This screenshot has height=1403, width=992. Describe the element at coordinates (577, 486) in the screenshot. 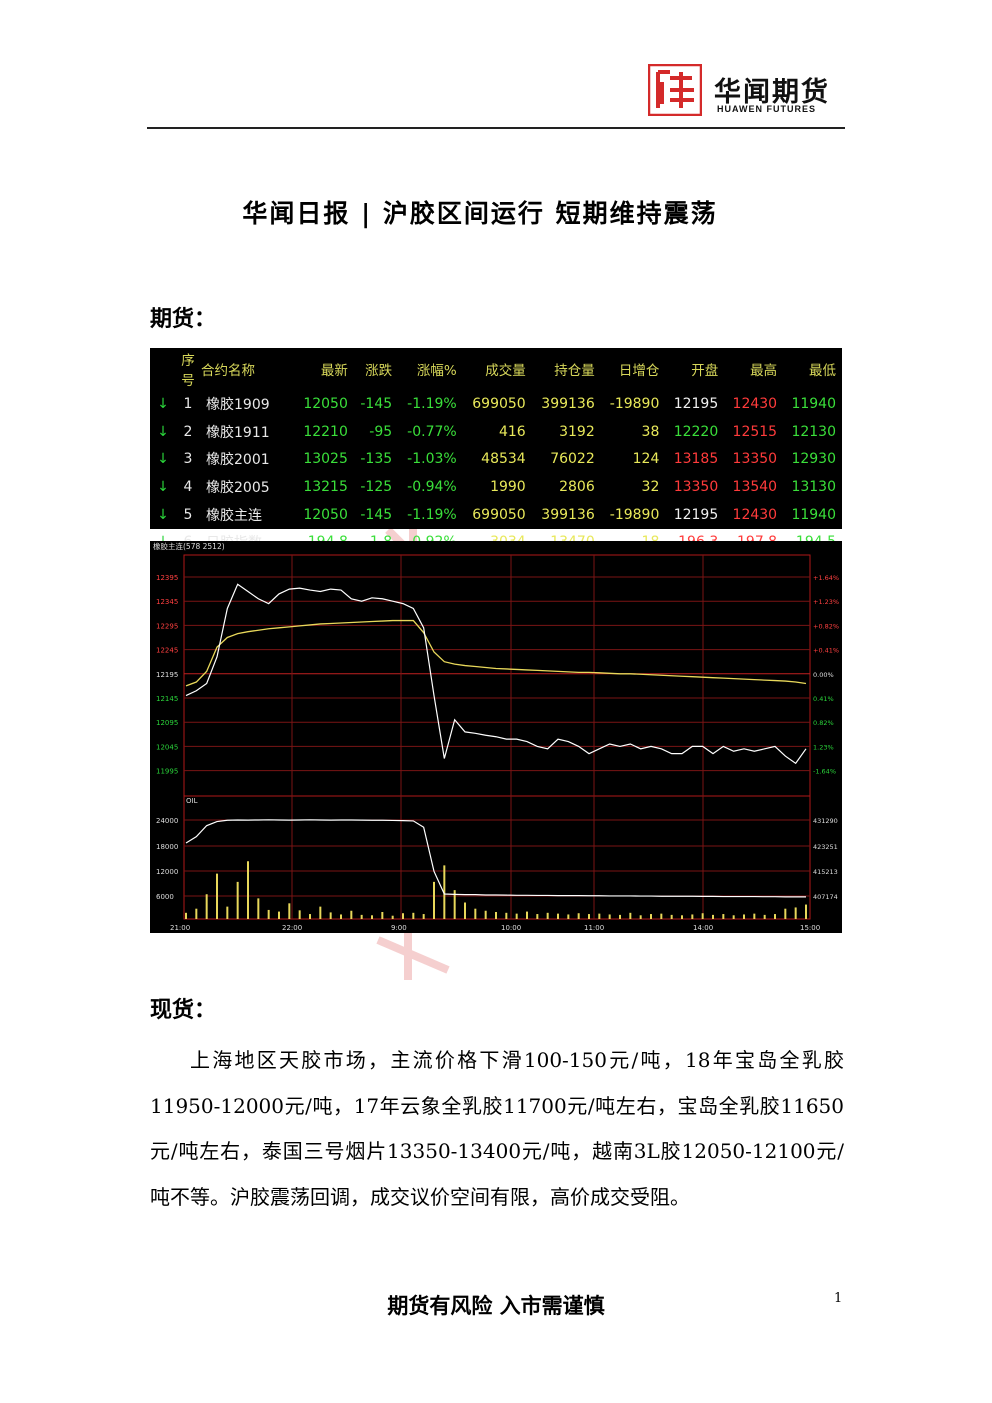

I see `open-interest: 2806` at that location.